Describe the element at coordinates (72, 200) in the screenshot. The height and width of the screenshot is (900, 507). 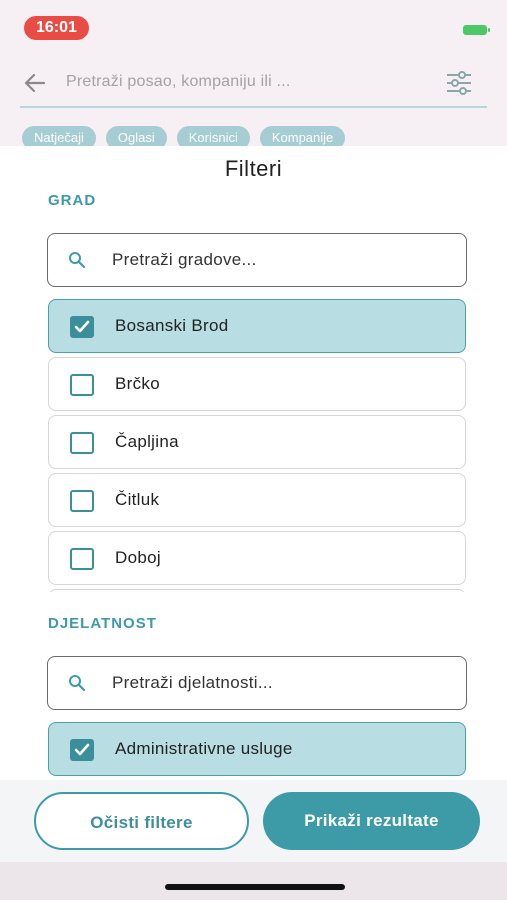
I see `section-label-grad: GRAD` at that location.